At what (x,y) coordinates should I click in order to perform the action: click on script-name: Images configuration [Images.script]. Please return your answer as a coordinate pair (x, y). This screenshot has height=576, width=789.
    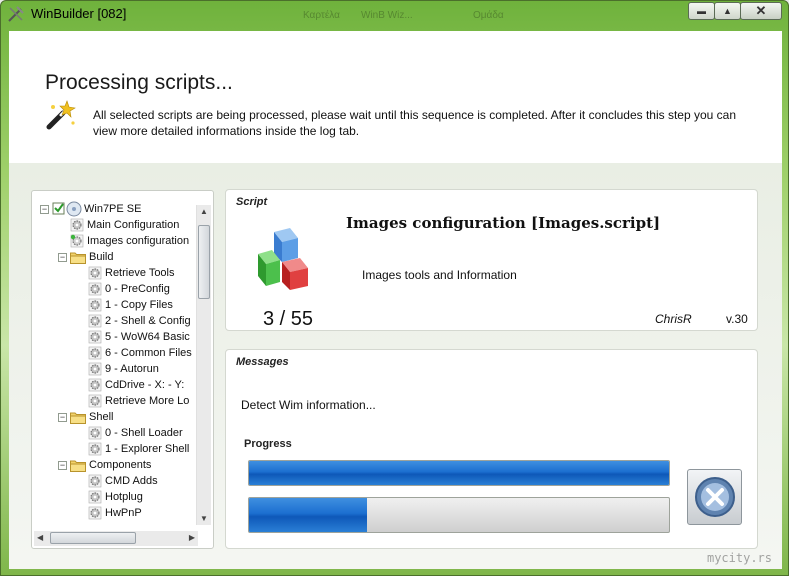
    Looking at the image, I should click on (503, 223).